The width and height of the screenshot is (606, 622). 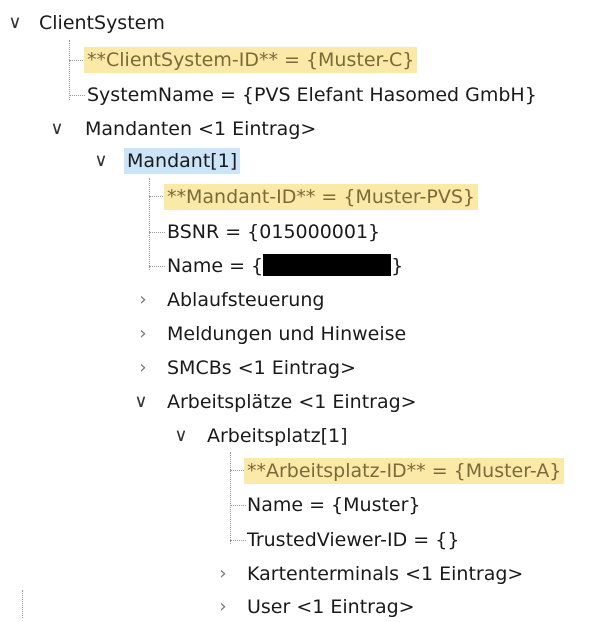 I want to click on tree-node-arbeitsplatz: ∨ Arbeitsplatz[1], so click(x=200, y=436).